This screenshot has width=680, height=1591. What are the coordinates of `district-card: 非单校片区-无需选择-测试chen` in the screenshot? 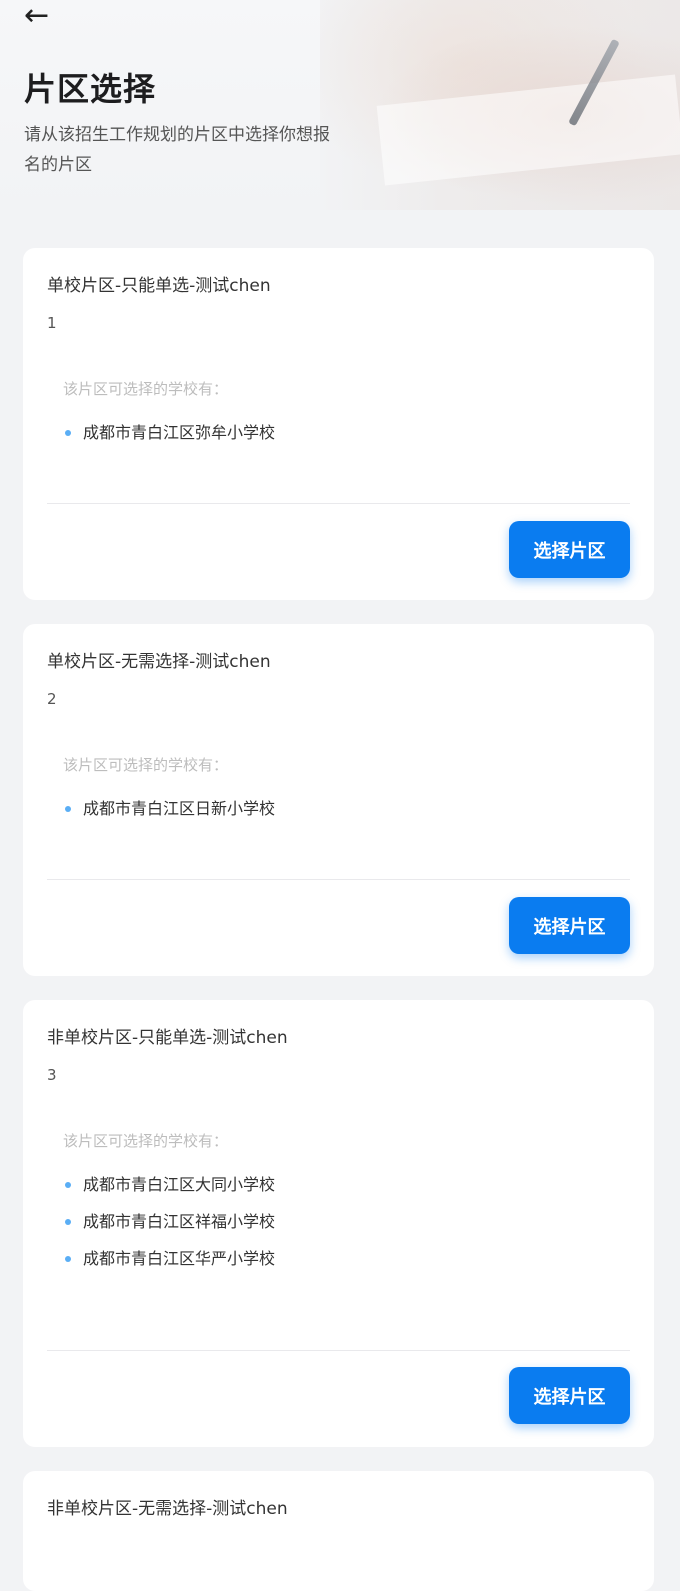 It's located at (338, 1531).